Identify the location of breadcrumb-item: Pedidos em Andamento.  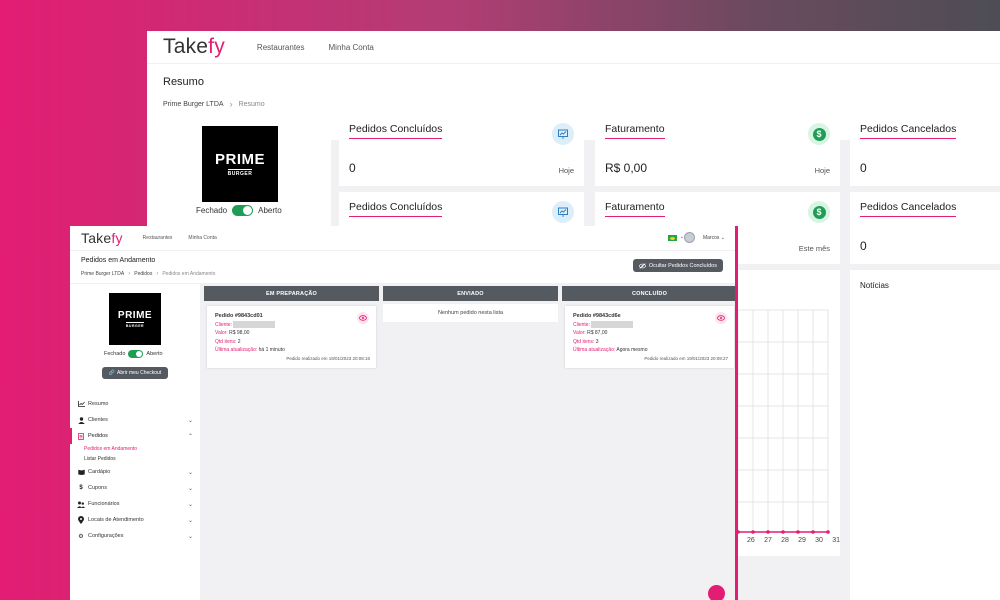
(189, 274).